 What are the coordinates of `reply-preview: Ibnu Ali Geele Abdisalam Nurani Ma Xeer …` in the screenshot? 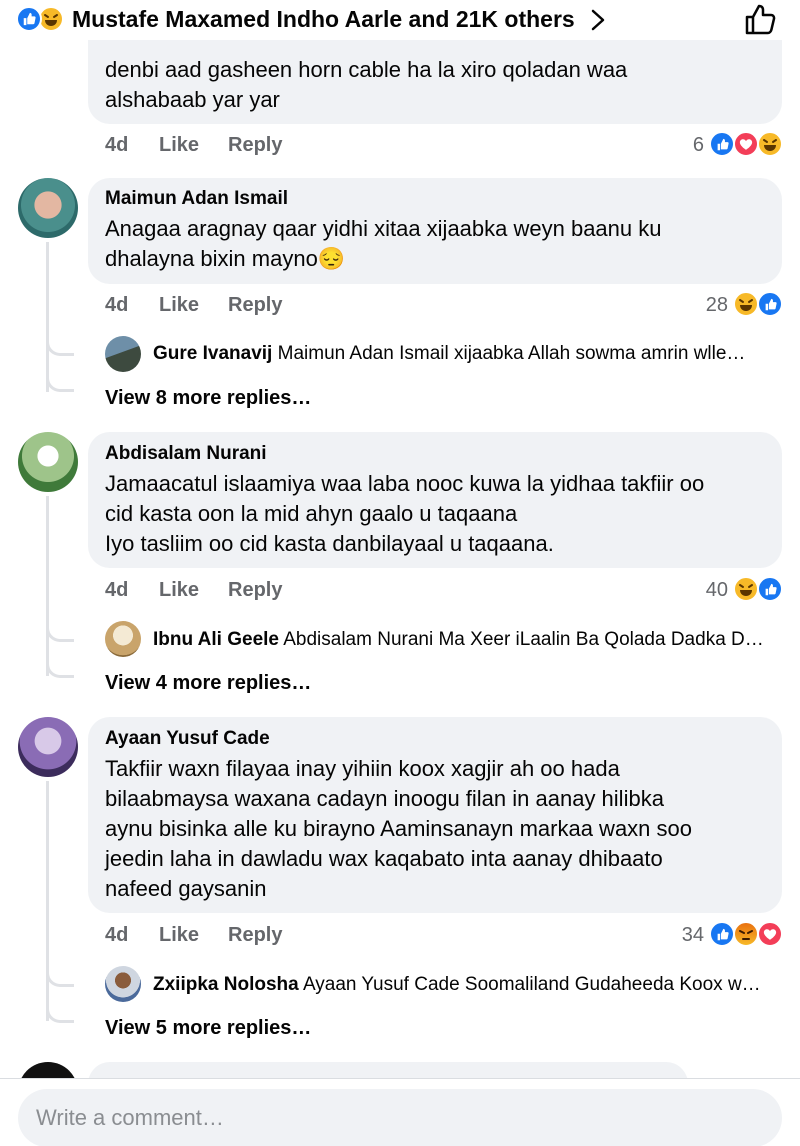 It's located at (468, 640).